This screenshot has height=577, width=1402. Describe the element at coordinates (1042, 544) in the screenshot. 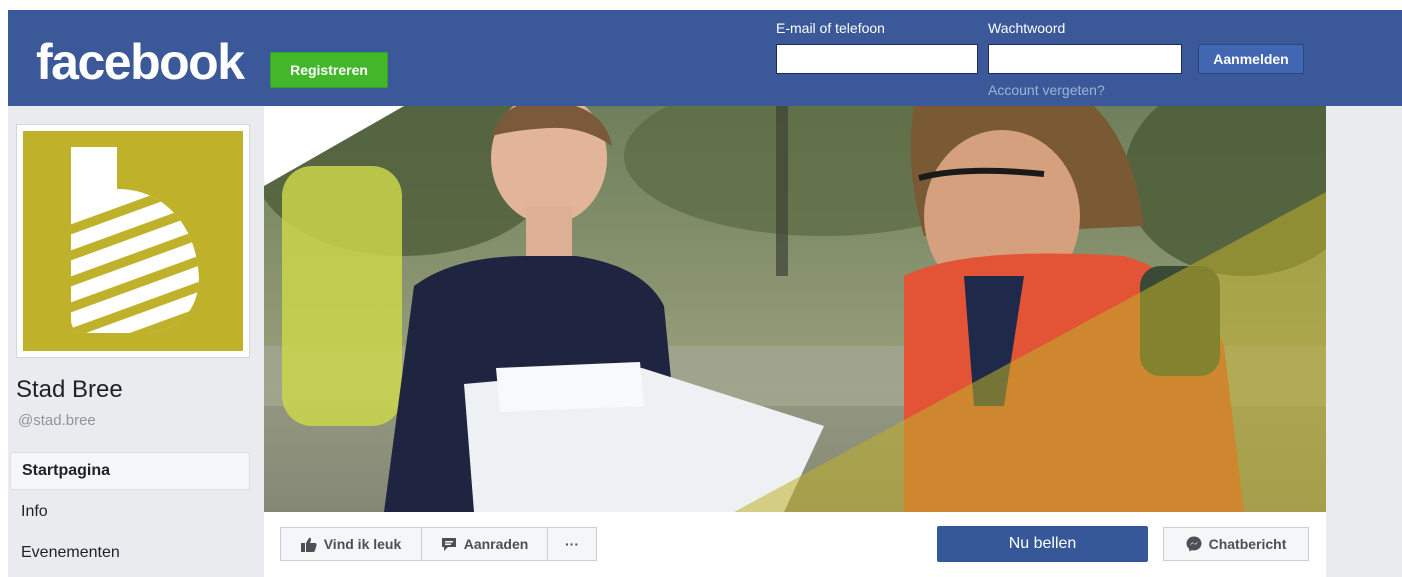

I see `call-button: Nu bellen` at that location.